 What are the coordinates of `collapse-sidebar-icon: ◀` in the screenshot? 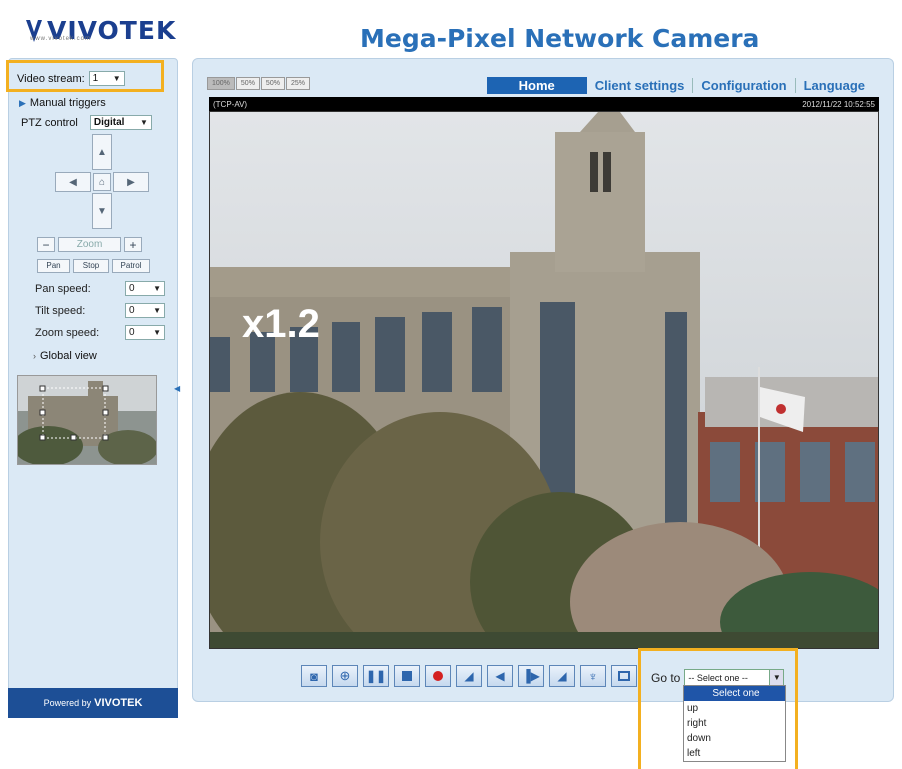 It's located at (177, 388).